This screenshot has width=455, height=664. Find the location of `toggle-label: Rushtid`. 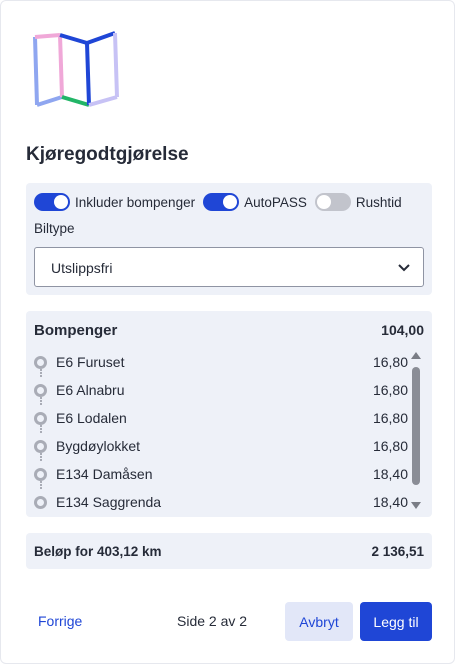

toggle-label: Rushtid is located at coordinates (378, 202).